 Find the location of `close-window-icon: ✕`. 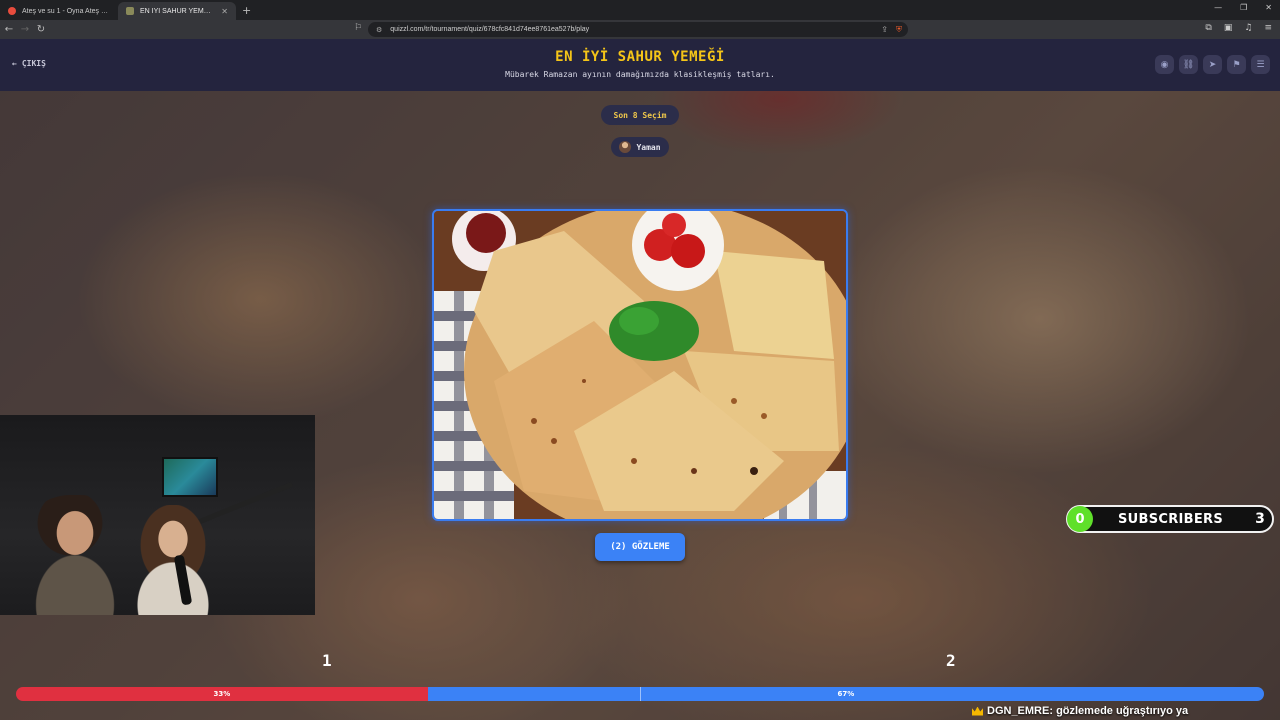

close-window-icon: ✕ is located at coordinates (1268, 7).